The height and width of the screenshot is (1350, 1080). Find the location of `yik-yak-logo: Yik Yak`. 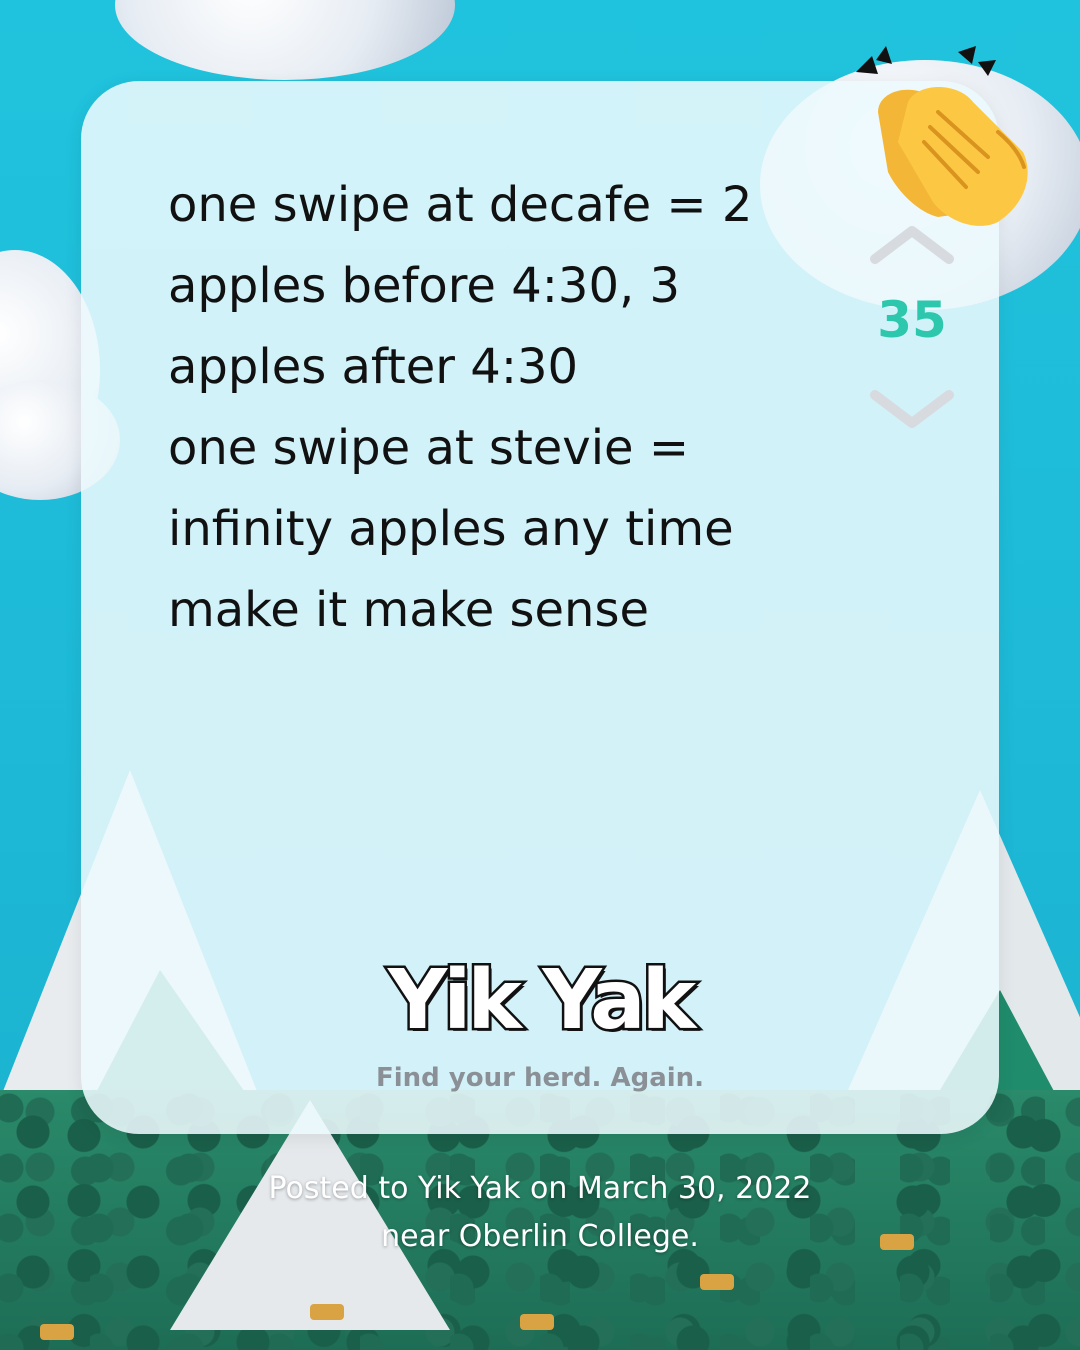

yik-yak-logo: Yik Yak is located at coordinates (541, 1001).